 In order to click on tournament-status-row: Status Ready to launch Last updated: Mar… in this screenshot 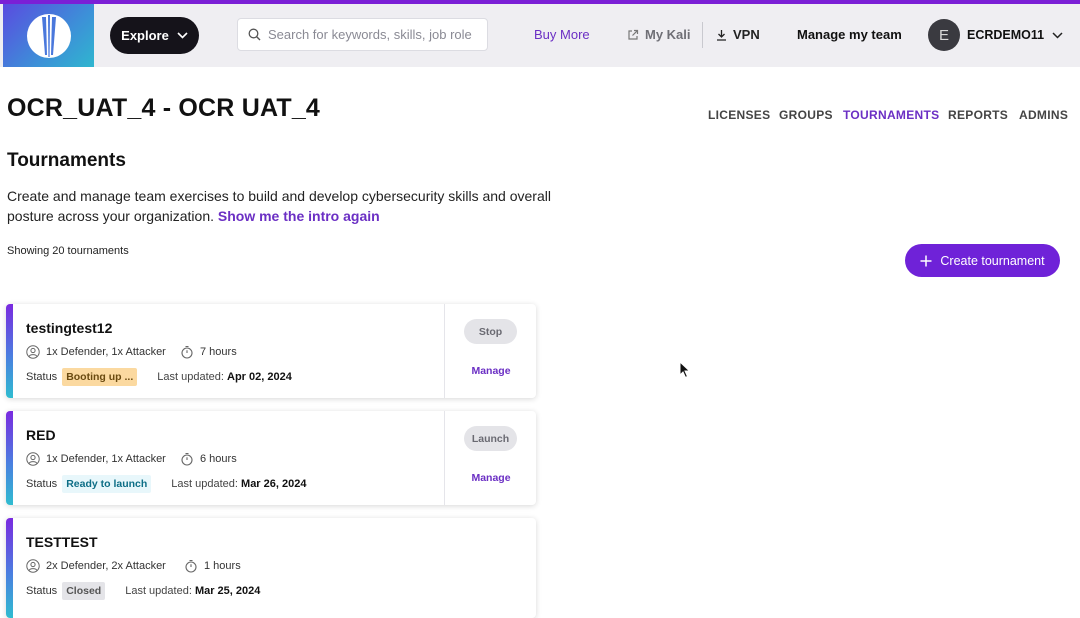, I will do `click(166, 484)`.